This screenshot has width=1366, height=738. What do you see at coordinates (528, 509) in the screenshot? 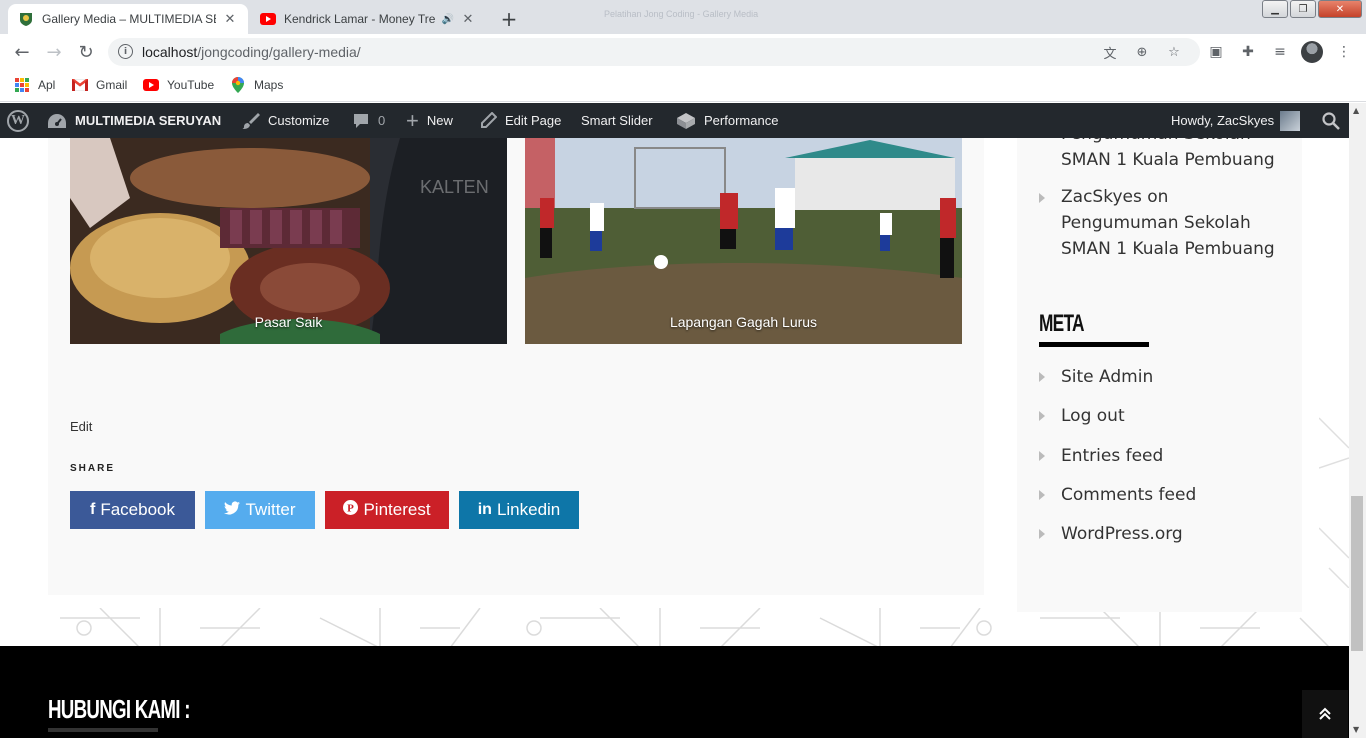
I see `share-label: Linkedin` at bounding box center [528, 509].